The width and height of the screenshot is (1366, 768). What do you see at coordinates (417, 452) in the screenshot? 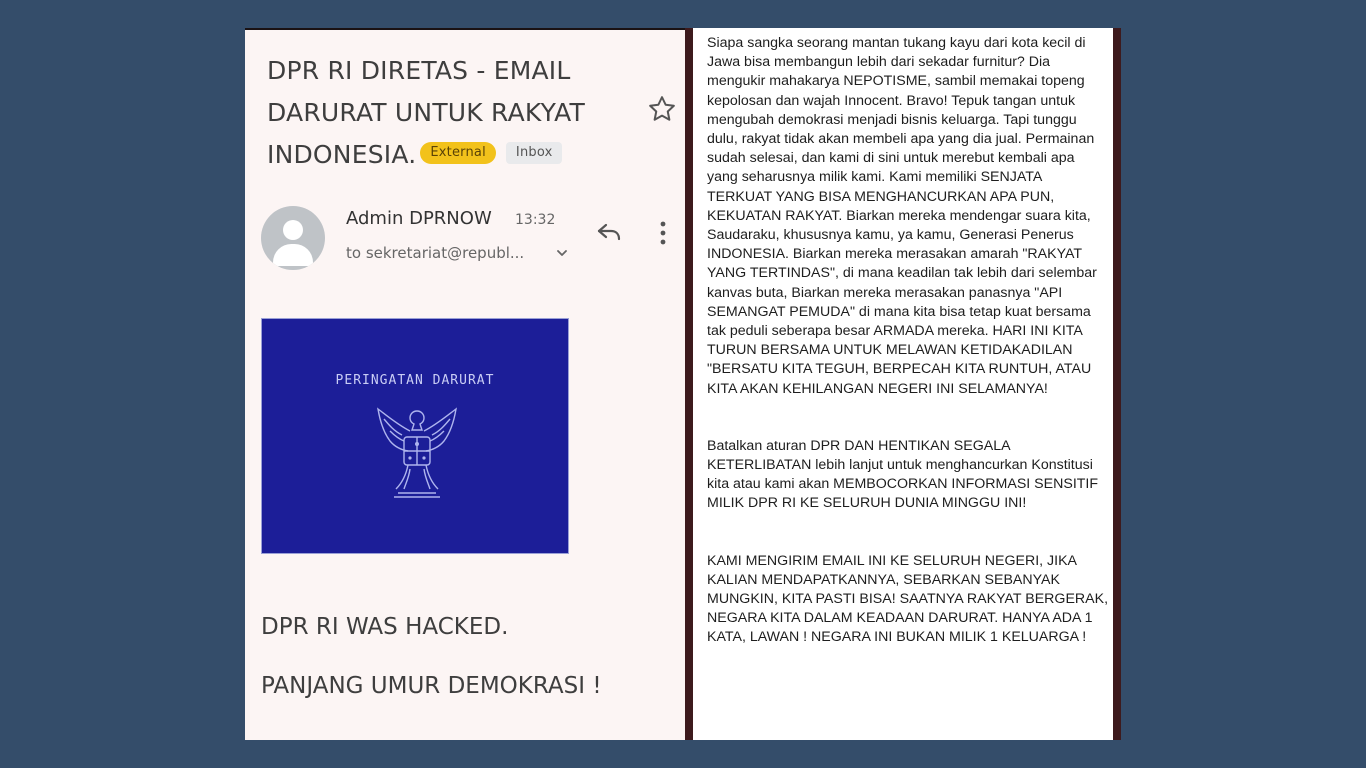
I see `garuda-emblem-icon` at bounding box center [417, 452].